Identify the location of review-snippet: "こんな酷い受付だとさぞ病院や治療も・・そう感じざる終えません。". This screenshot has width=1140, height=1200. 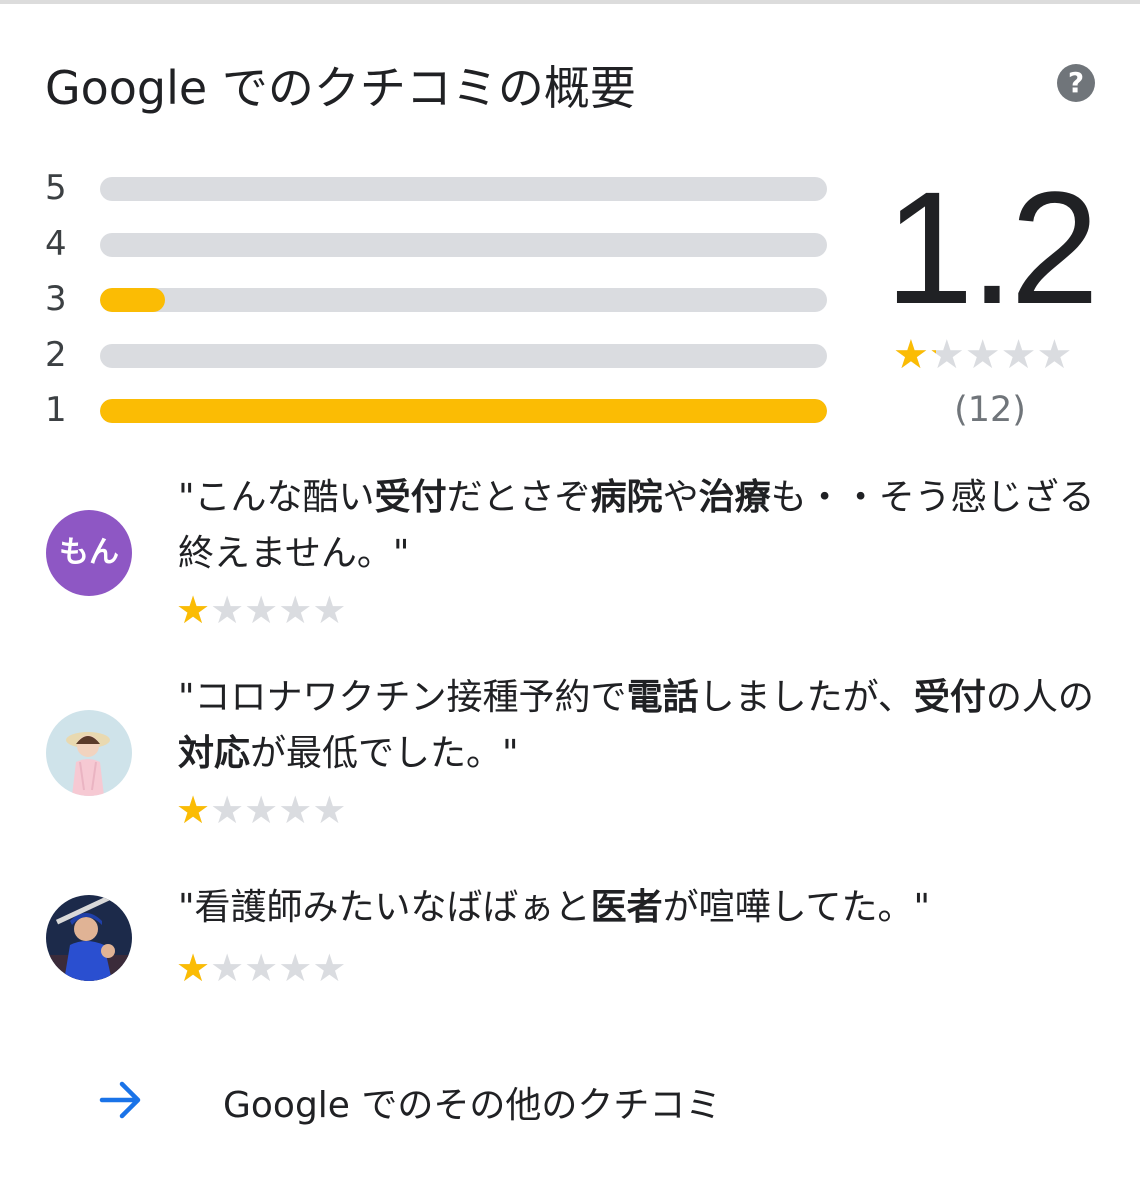
(638, 526).